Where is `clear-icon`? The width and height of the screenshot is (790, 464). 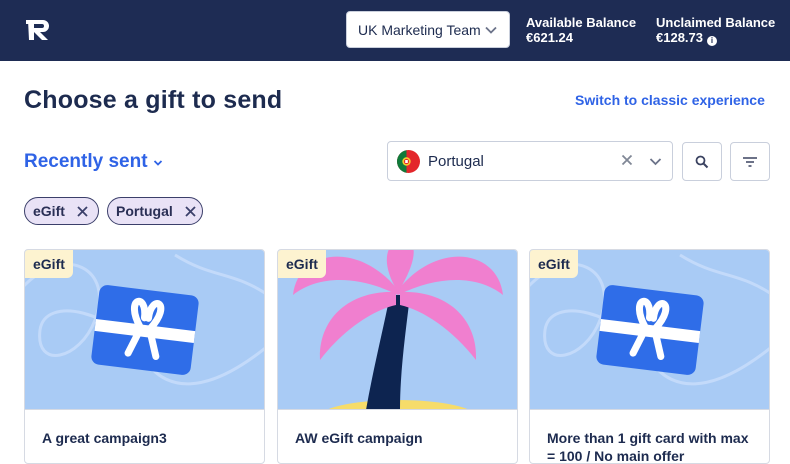 clear-icon is located at coordinates (627, 160).